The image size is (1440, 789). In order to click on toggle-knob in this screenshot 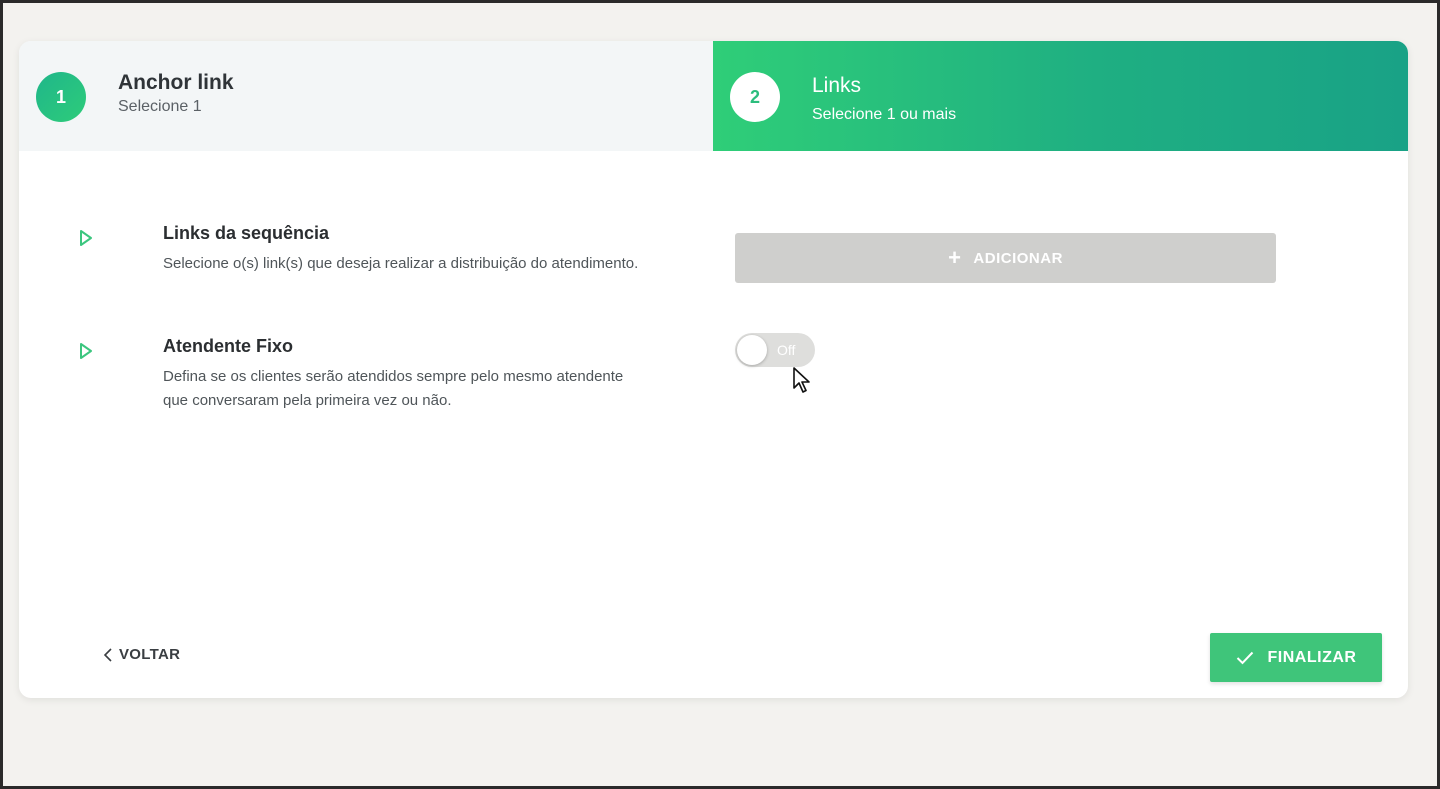, I will do `click(752, 350)`.